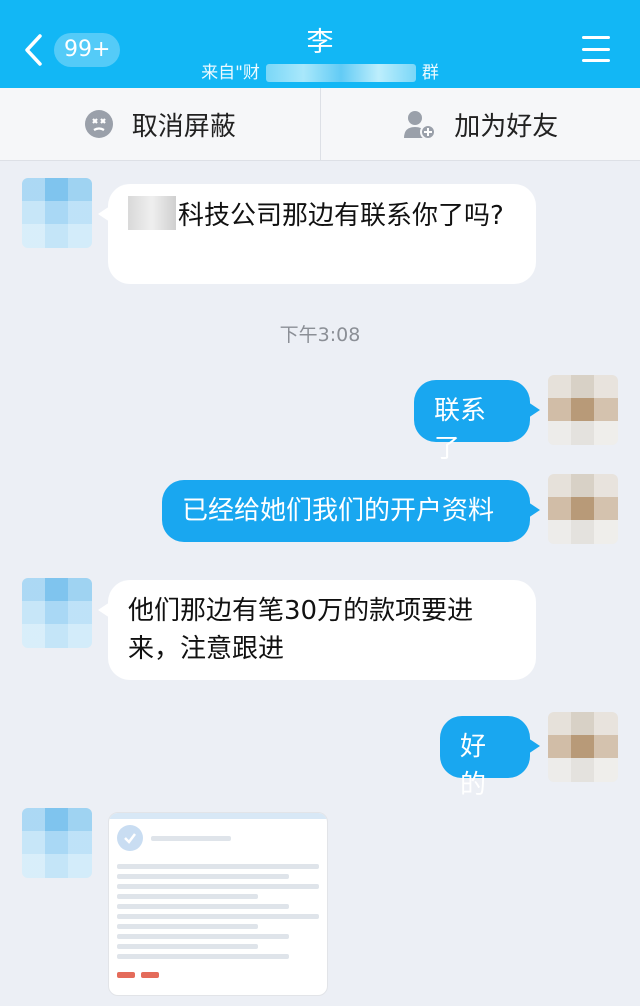  I want to click on unblock-label: 取消屏蔽, so click(183, 126).